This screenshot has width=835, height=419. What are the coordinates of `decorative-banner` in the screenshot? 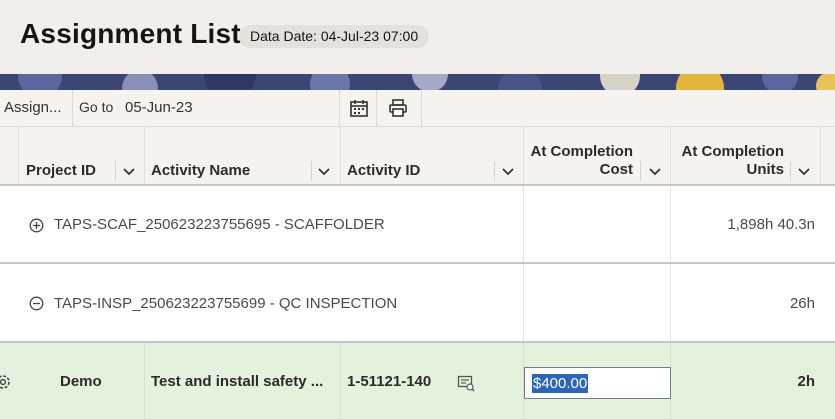 It's located at (417, 82).